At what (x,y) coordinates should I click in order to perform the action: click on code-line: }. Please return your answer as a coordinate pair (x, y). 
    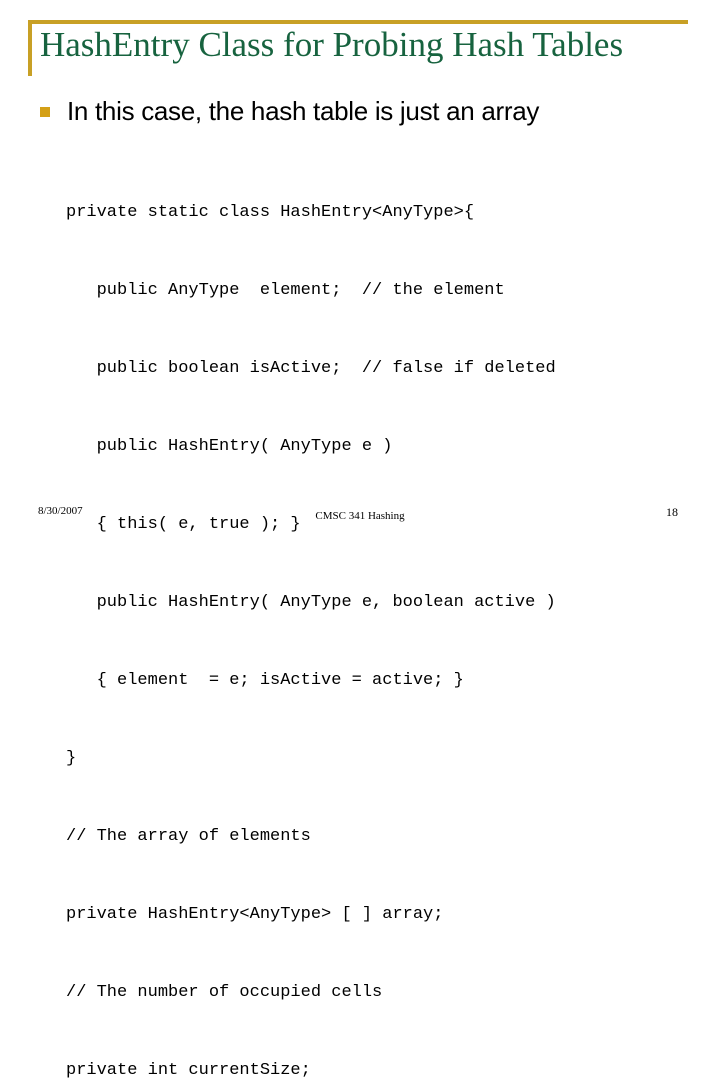
    Looking at the image, I should click on (71, 758).